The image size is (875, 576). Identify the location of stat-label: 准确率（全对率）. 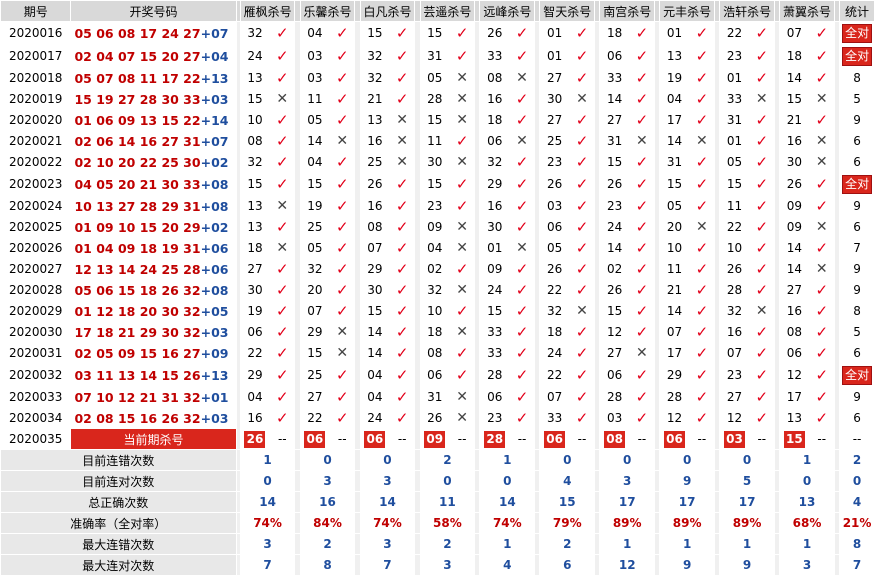
(118, 523).